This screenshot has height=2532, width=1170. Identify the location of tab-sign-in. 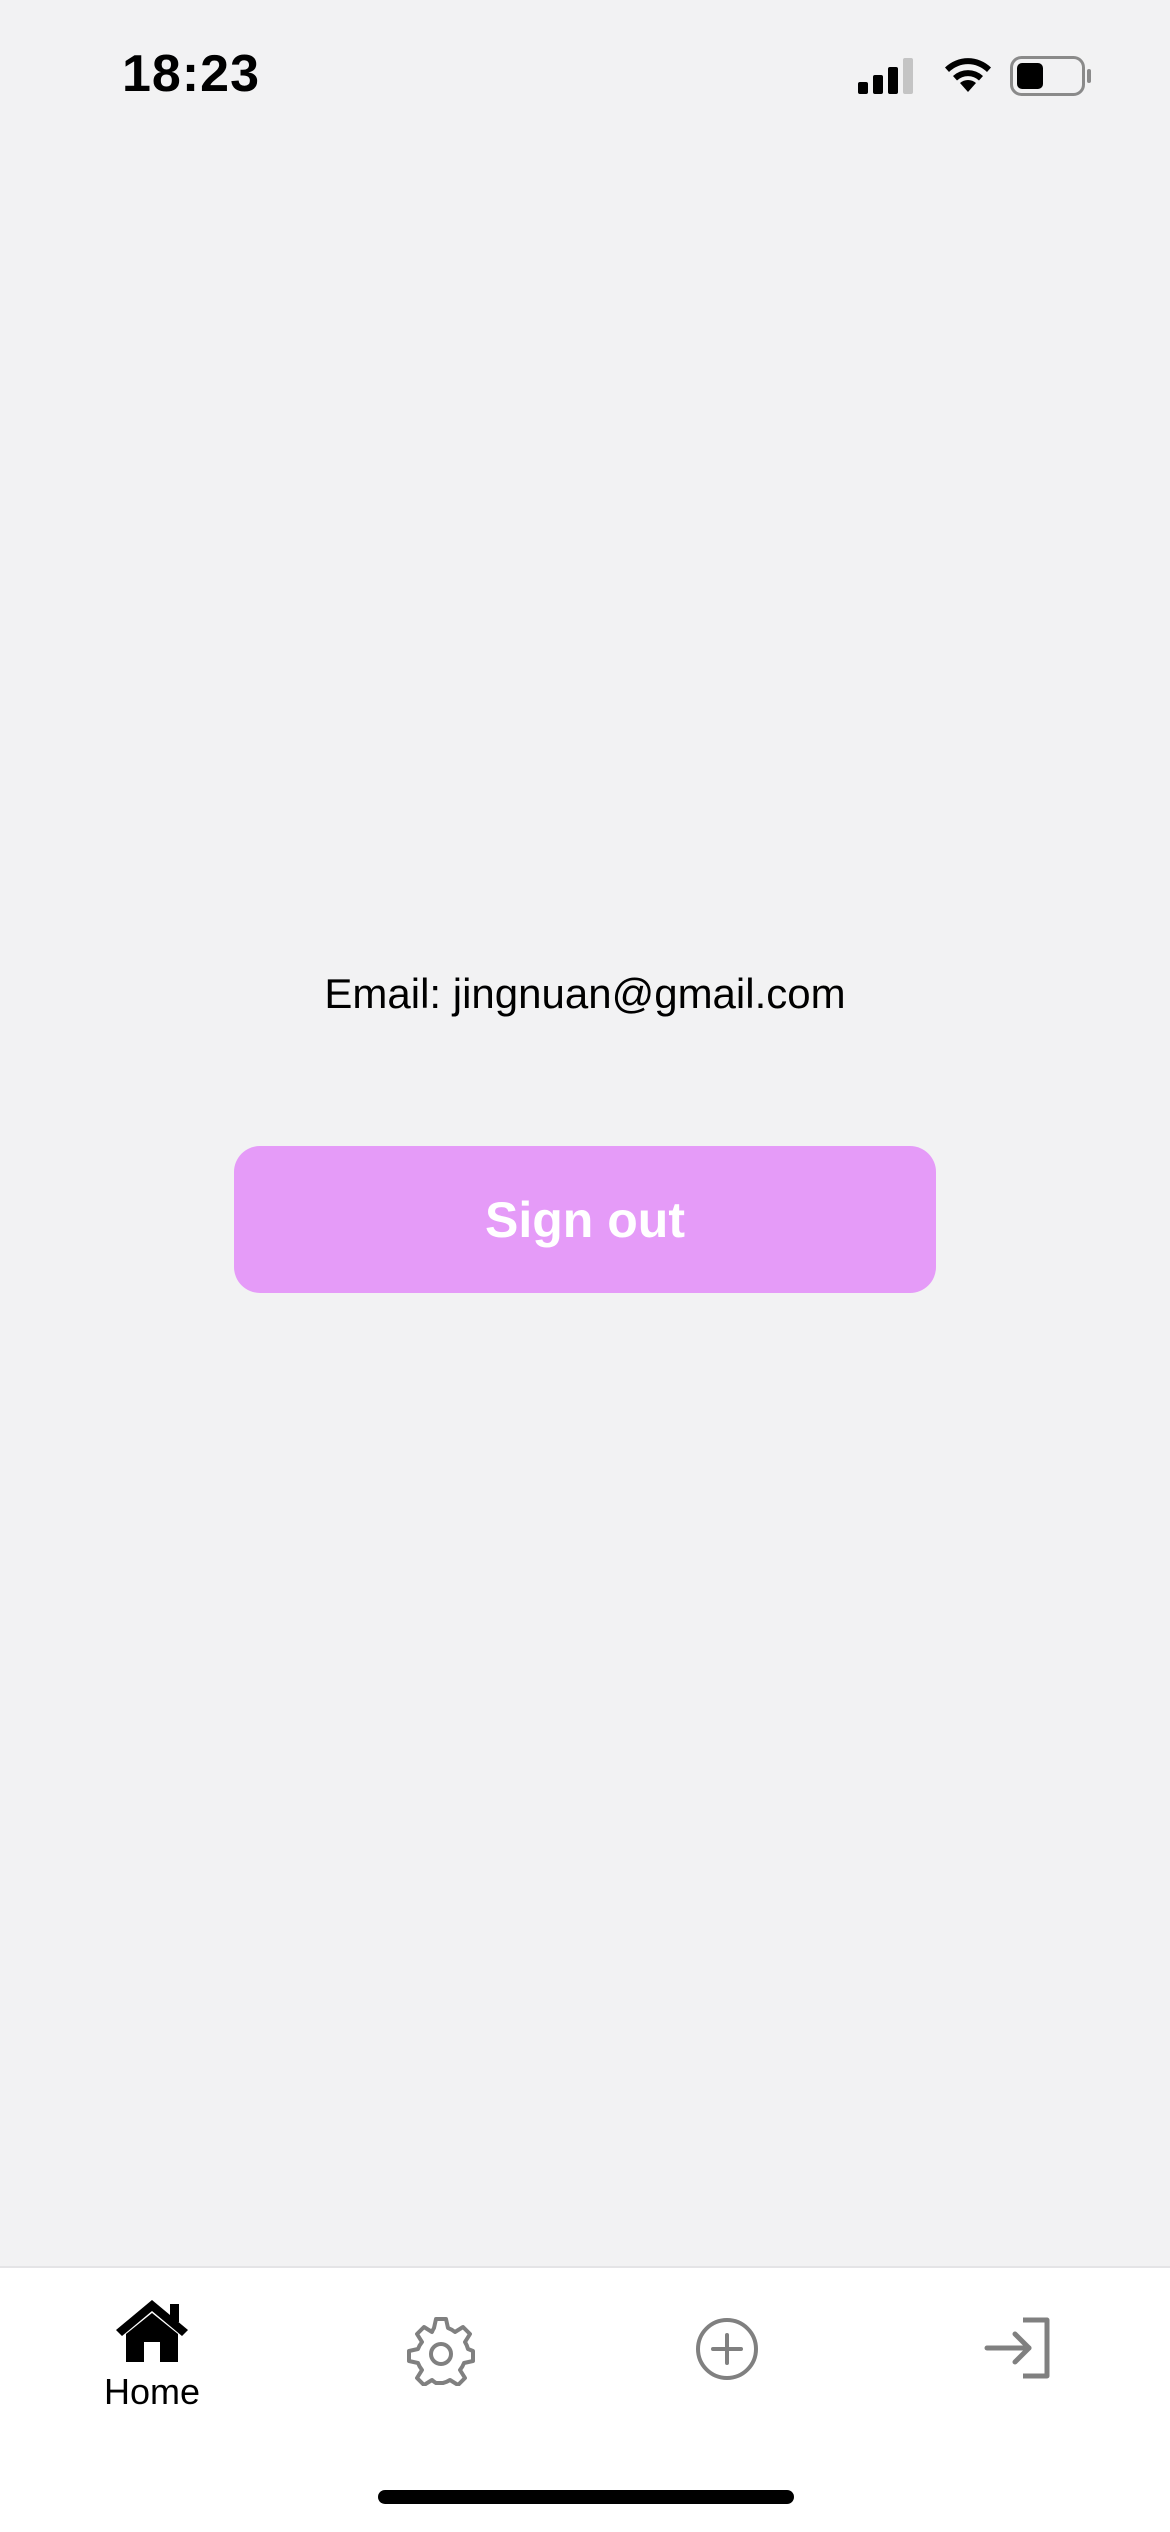
(1018, 2348).